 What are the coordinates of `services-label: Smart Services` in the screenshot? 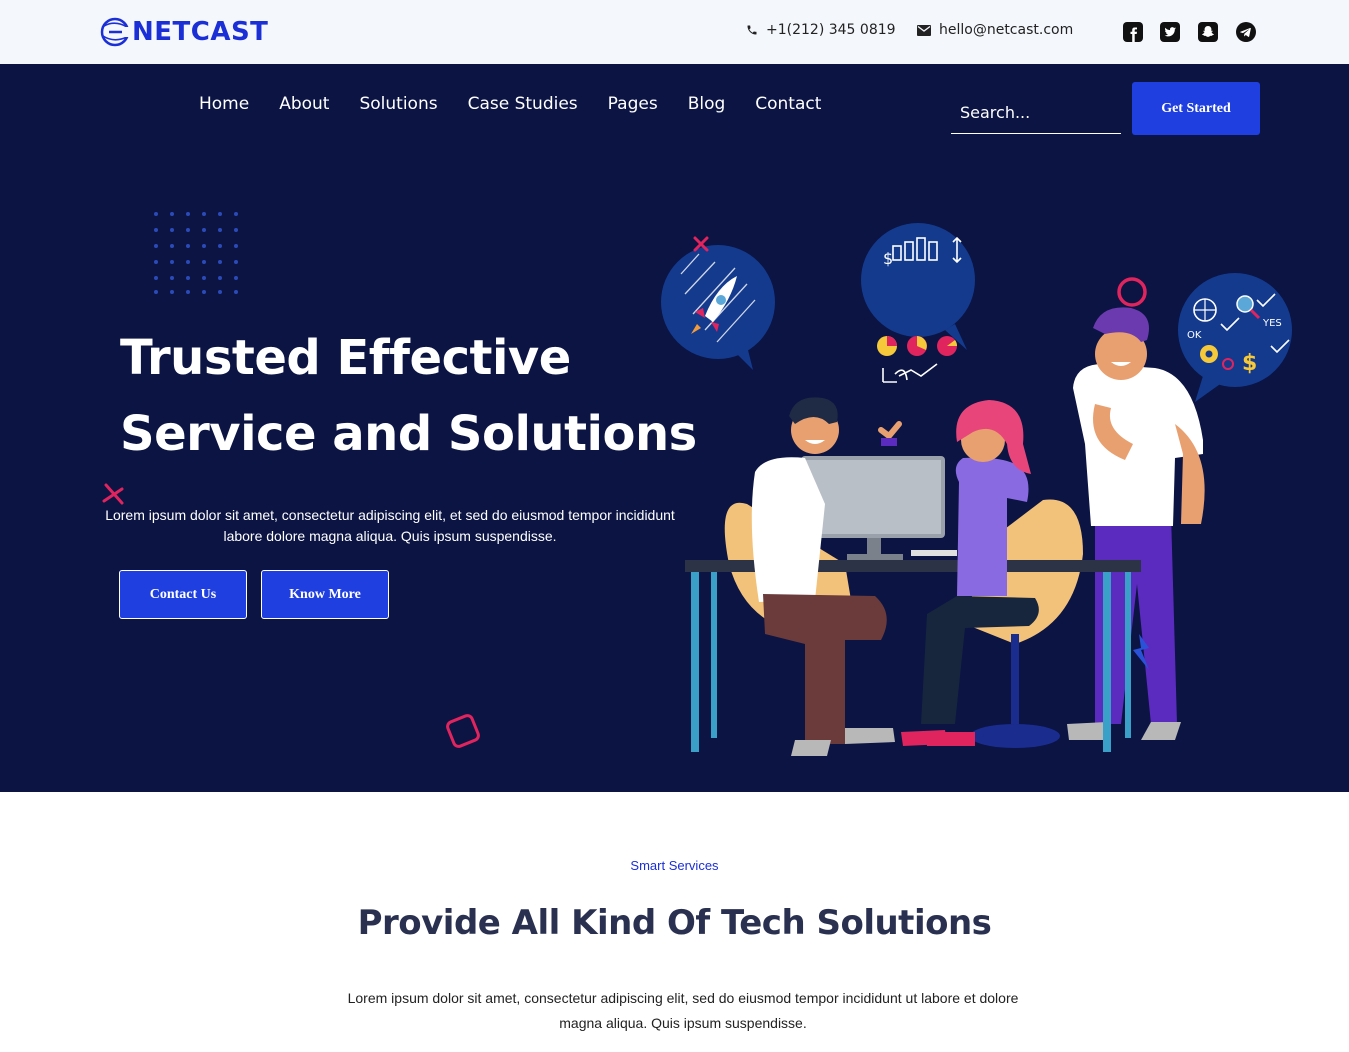 It's located at (674, 865).